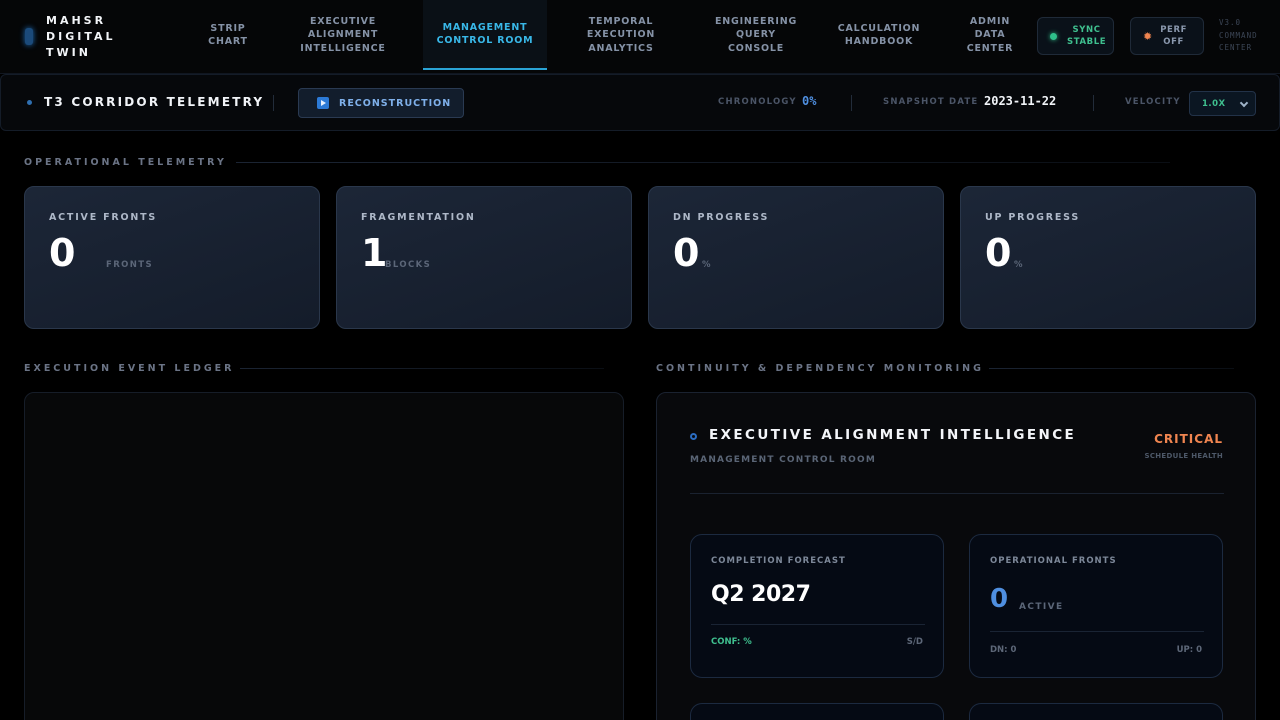 The image size is (1280, 720). I want to click on completion-forecast-card: COMPLETION FORECAST Q2 2027 CONF: % S/D, so click(817, 606).